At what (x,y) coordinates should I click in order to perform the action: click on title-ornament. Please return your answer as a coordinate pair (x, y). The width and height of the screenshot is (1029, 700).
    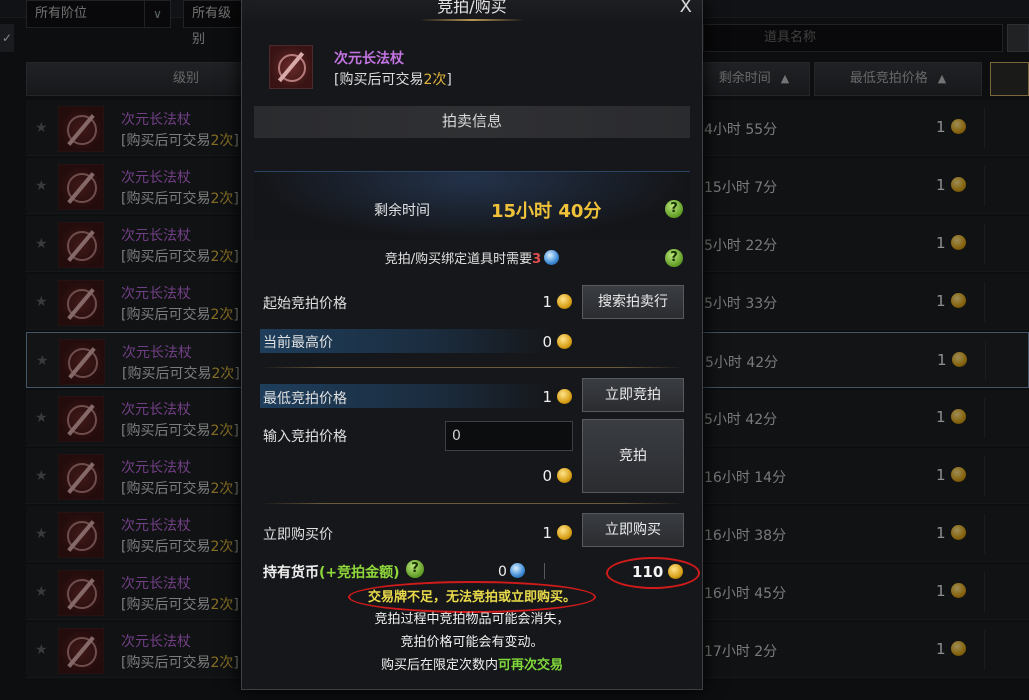
    Looking at the image, I should click on (472, 20).